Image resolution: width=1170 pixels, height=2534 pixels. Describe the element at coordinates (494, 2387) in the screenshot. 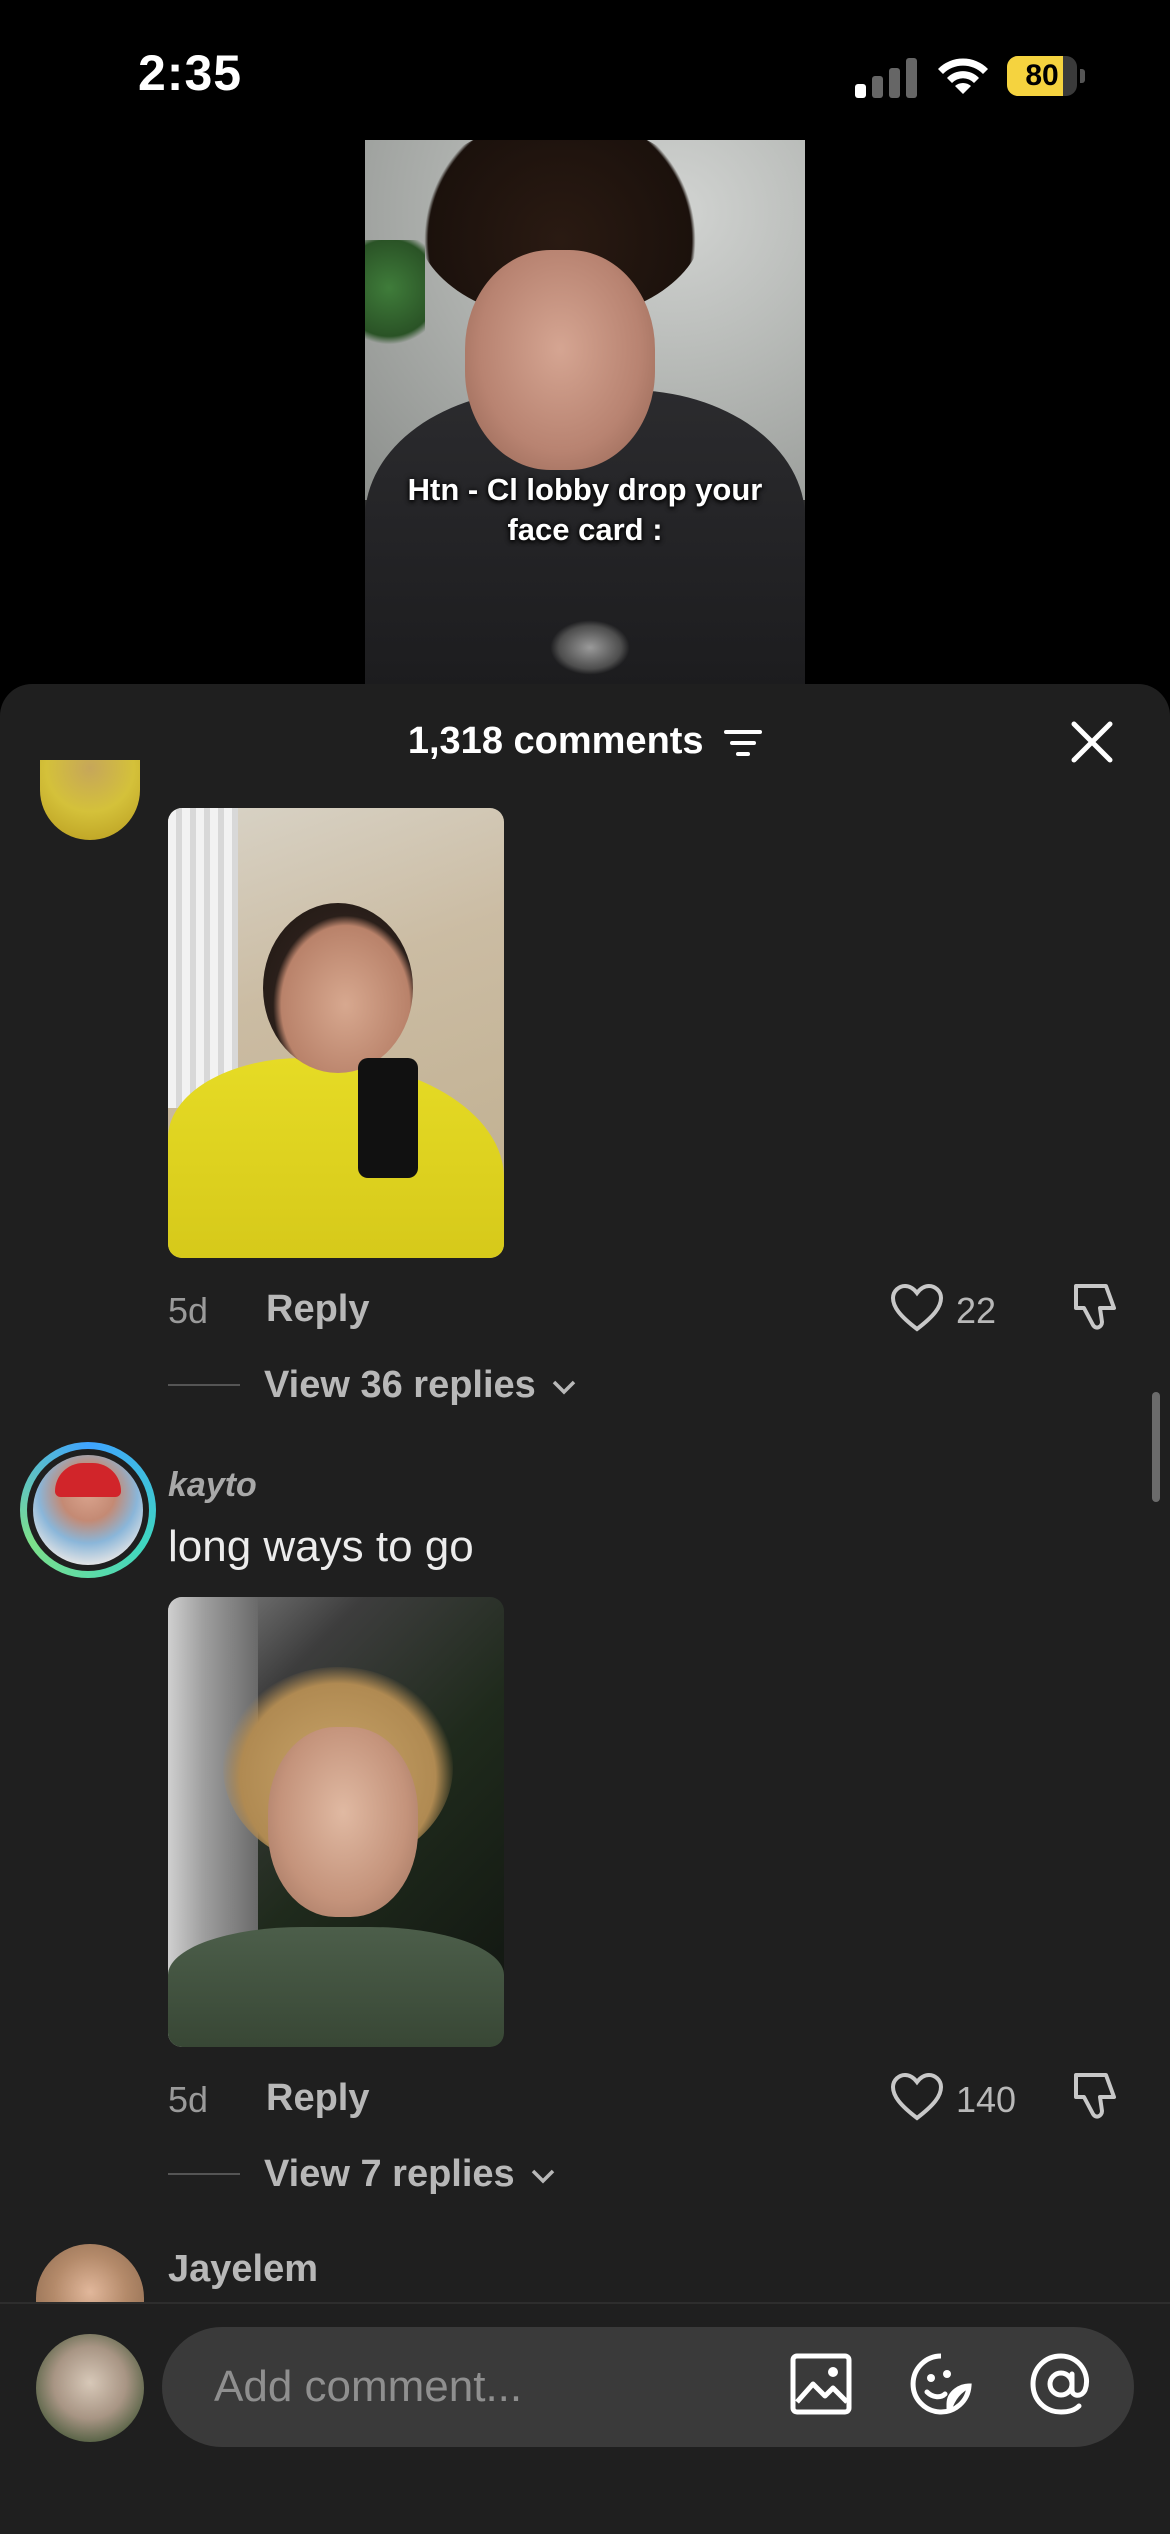

I see `comment-input` at that location.